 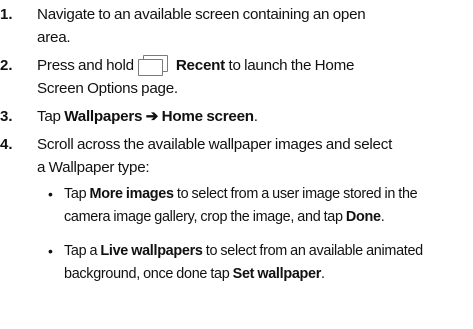 I want to click on menu-label-wallpapers: Wallpapers, so click(x=103, y=116).